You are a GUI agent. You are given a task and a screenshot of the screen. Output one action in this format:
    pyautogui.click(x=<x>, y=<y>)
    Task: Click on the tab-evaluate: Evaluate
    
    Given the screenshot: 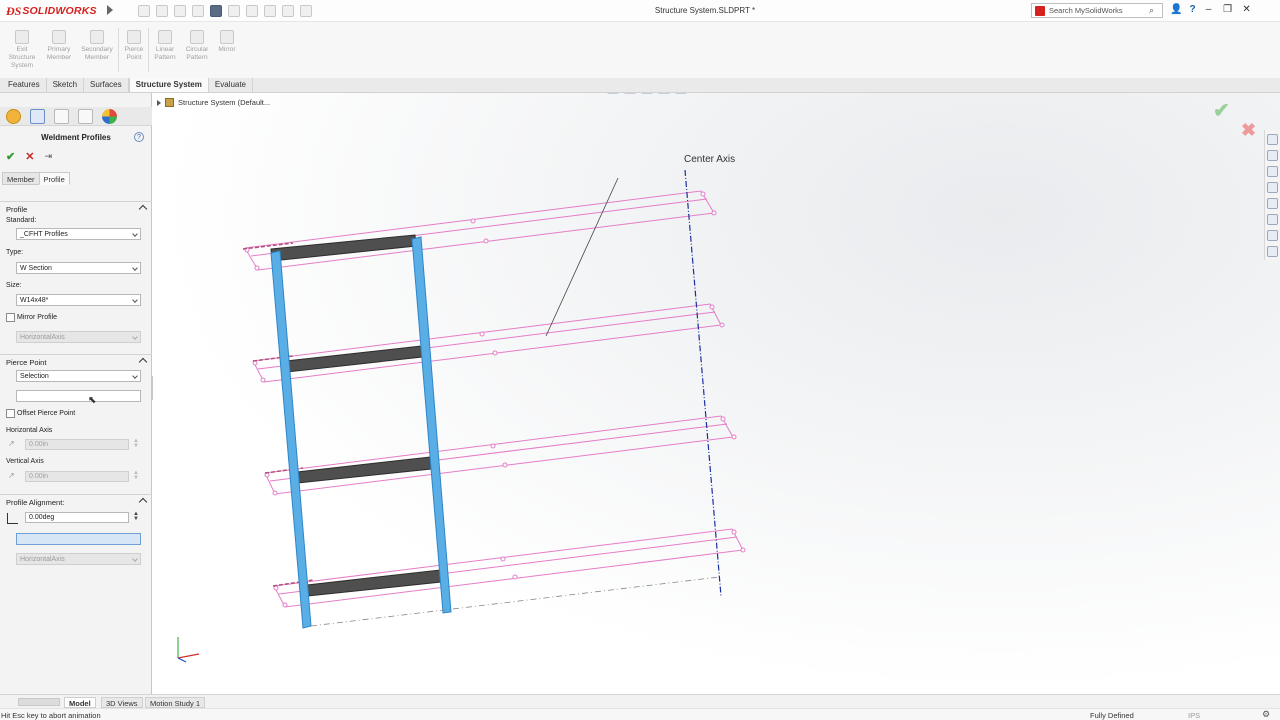 What is the action you would take?
    pyautogui.click(x=231, y=85)
    